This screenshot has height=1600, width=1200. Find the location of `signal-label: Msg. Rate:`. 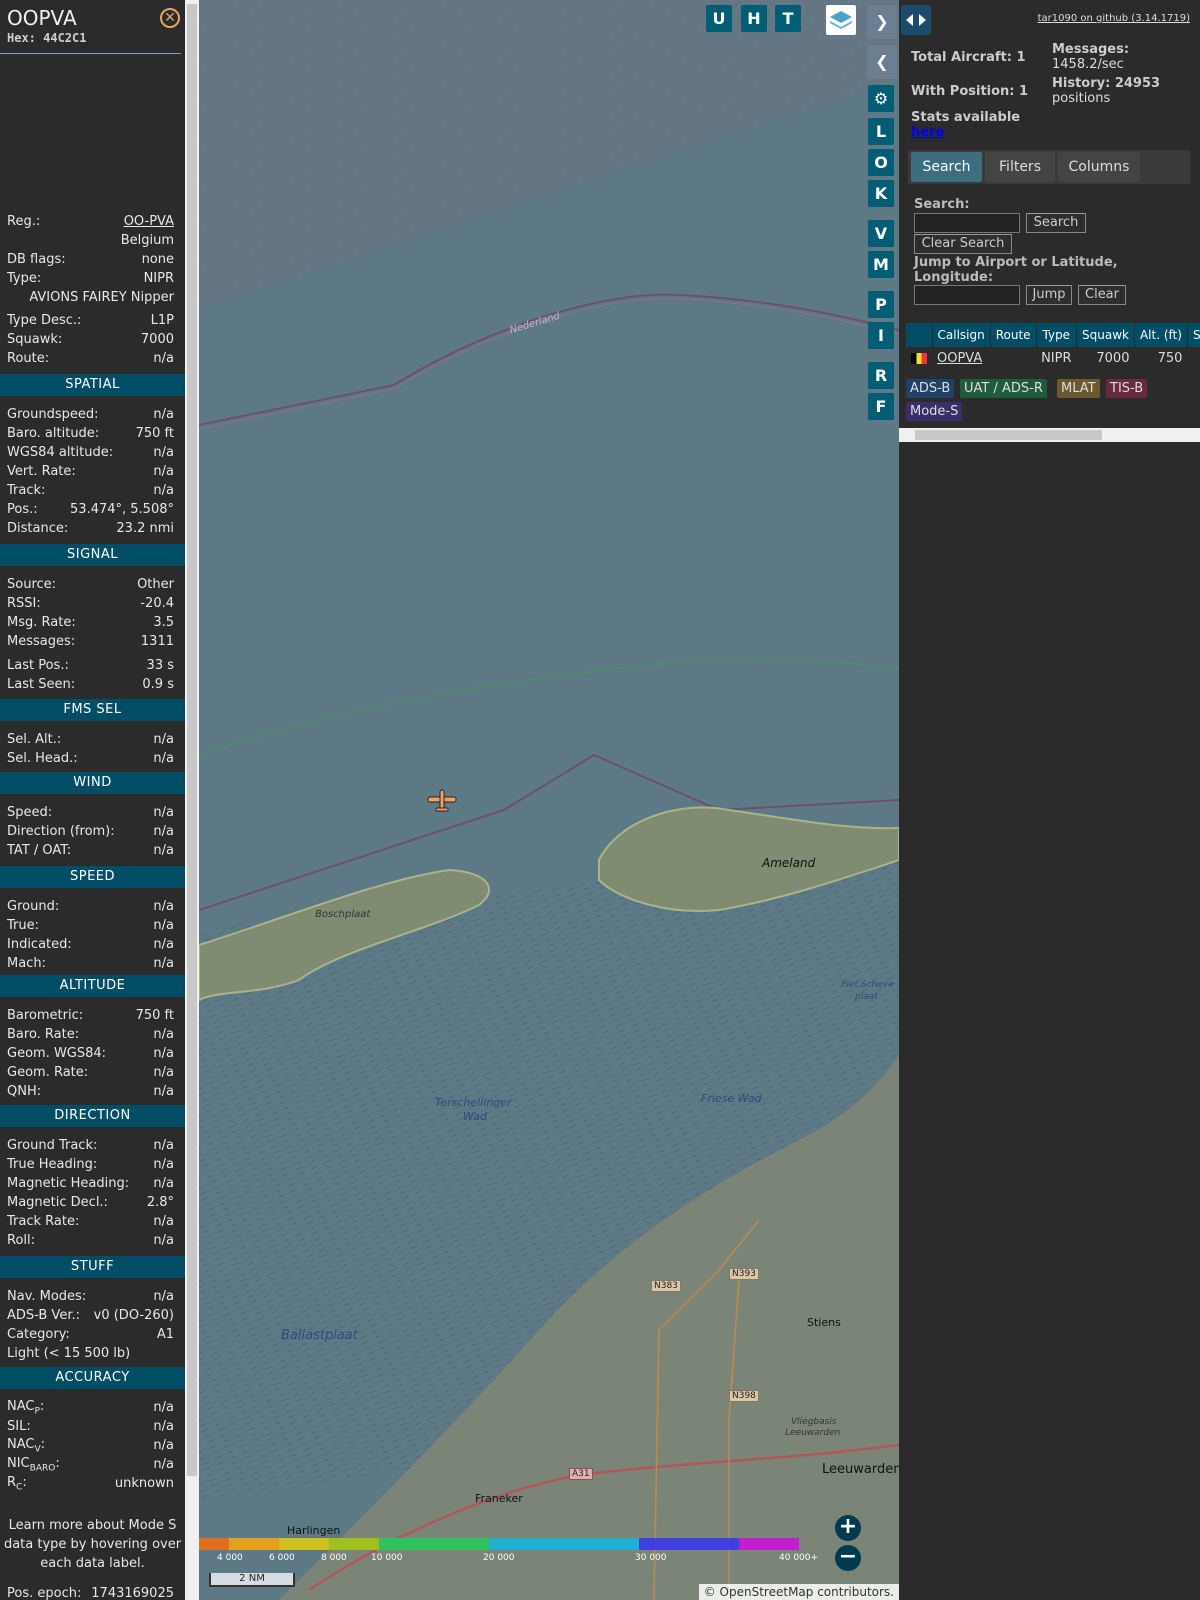

signal-label: Msg. Rate: is located at coordinates (41, 622).